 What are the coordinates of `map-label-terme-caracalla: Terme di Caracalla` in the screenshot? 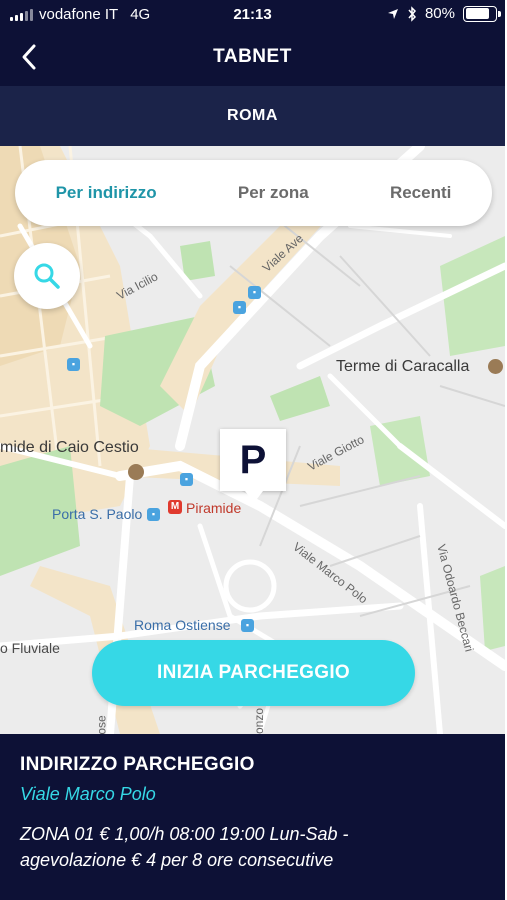 It's located at (403, 366).